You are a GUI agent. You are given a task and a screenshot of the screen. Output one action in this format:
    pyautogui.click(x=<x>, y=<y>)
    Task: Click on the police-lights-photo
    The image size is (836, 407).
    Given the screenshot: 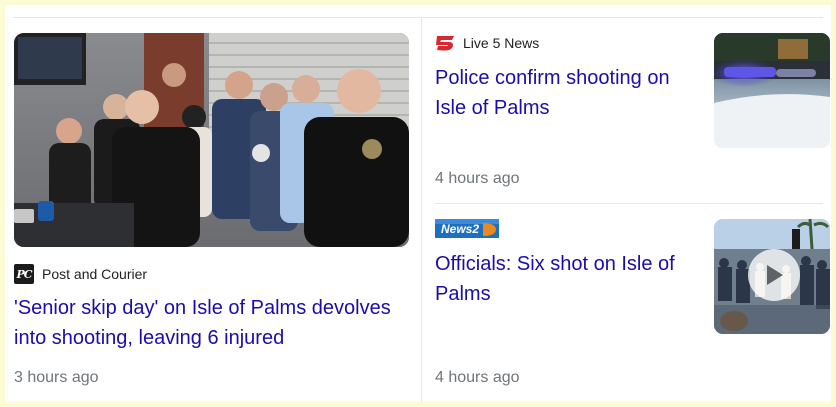 What is the action you would take?
    pyautogui.click(x=772, y=90)
    